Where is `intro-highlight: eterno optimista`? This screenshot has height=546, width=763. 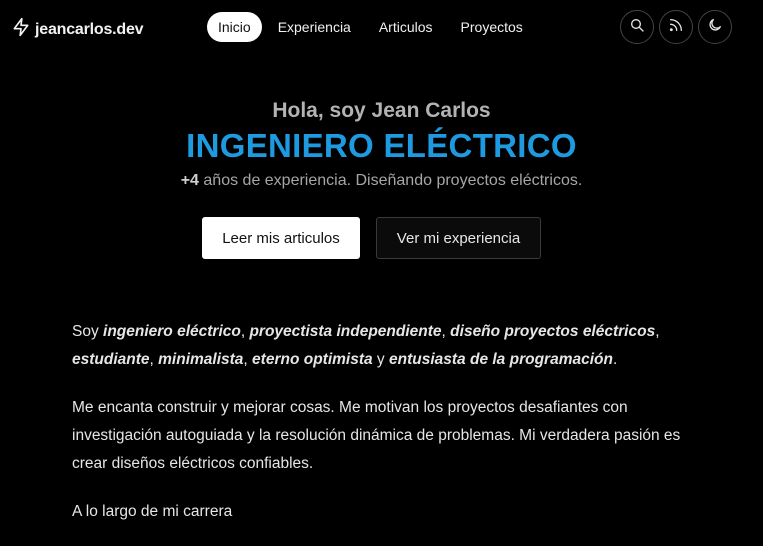 intro-highlight: eterno optimista is located at coordinates (312, 359).